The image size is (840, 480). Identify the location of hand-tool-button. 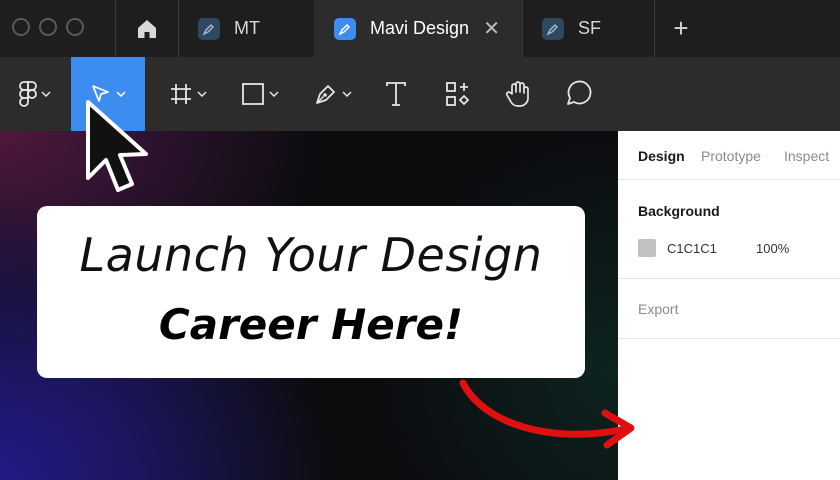
(518, 94).